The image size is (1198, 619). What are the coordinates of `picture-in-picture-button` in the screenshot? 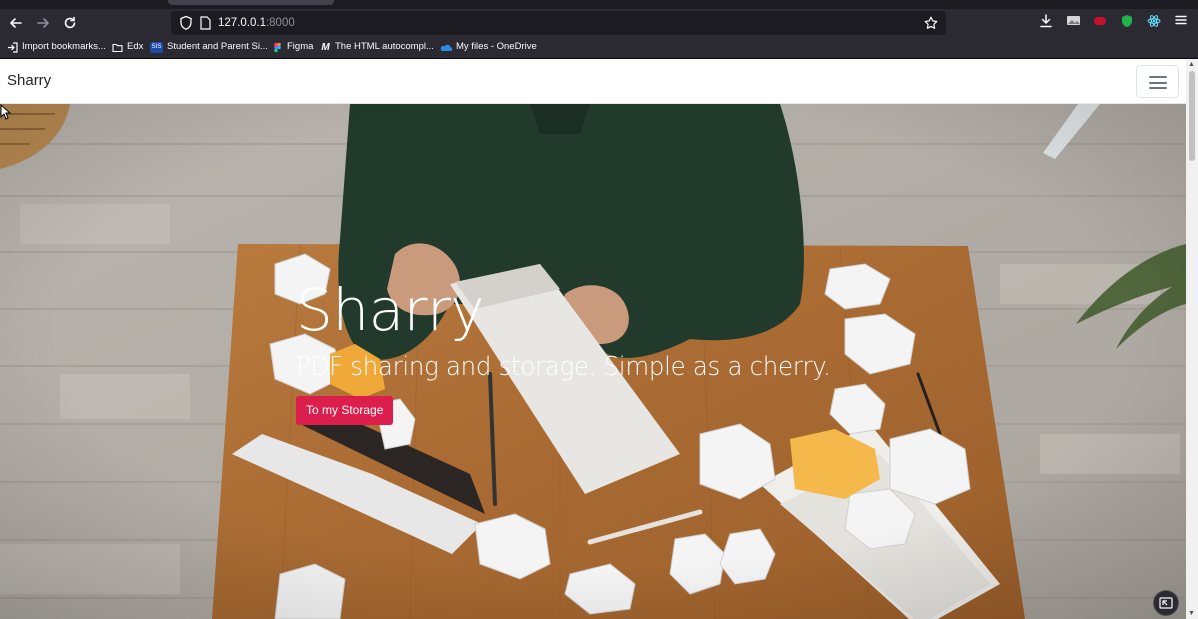 It's located at (1166, 603).